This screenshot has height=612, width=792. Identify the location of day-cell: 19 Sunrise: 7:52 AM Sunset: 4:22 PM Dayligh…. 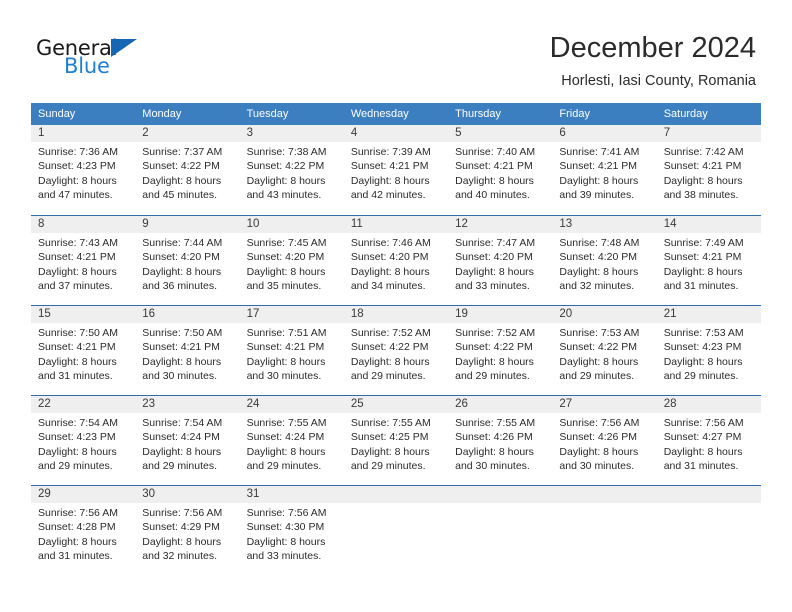
(500, 351).